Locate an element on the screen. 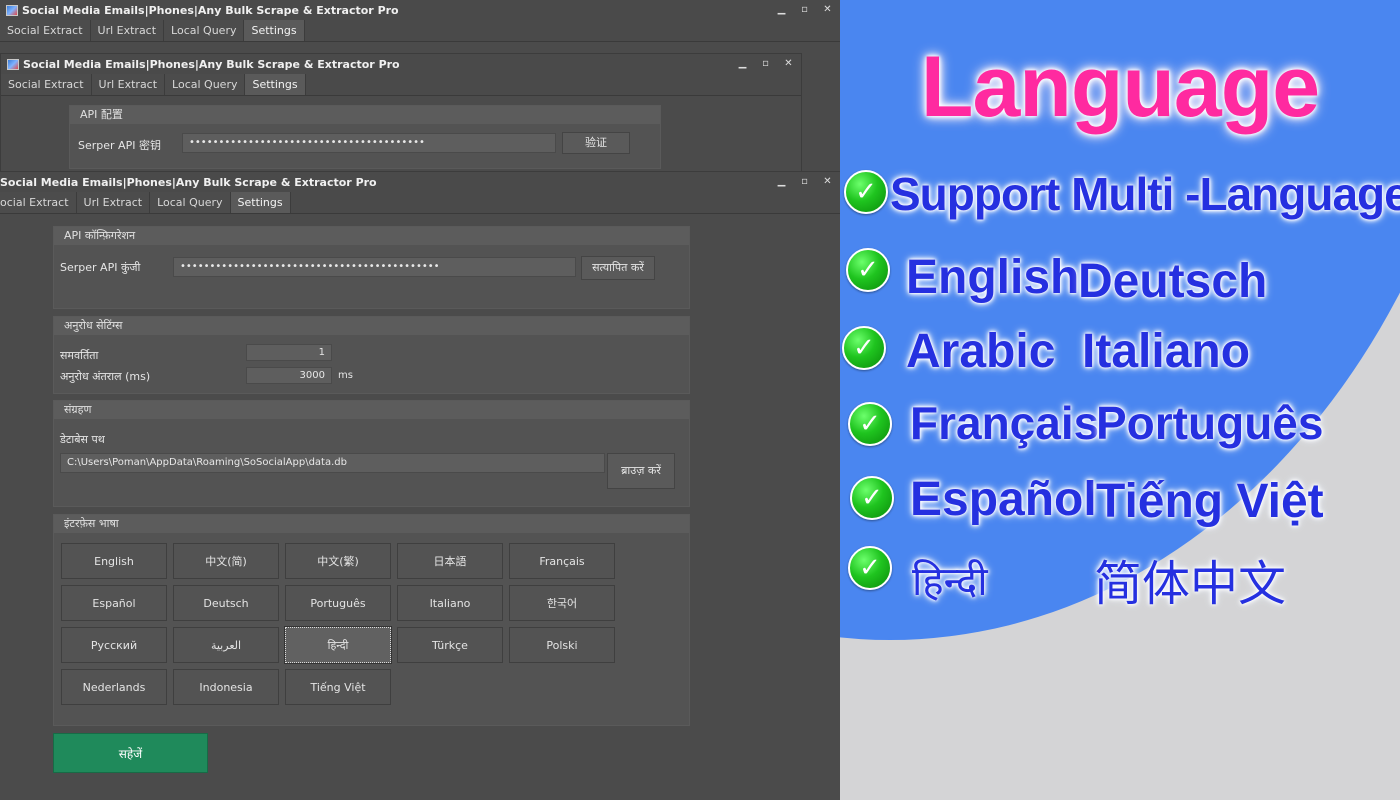 Image resolution: width=1400 pixels, height=800 pixels. language-button-chinese-traditional: 中文(繁) is located at coordinates (338, 561).